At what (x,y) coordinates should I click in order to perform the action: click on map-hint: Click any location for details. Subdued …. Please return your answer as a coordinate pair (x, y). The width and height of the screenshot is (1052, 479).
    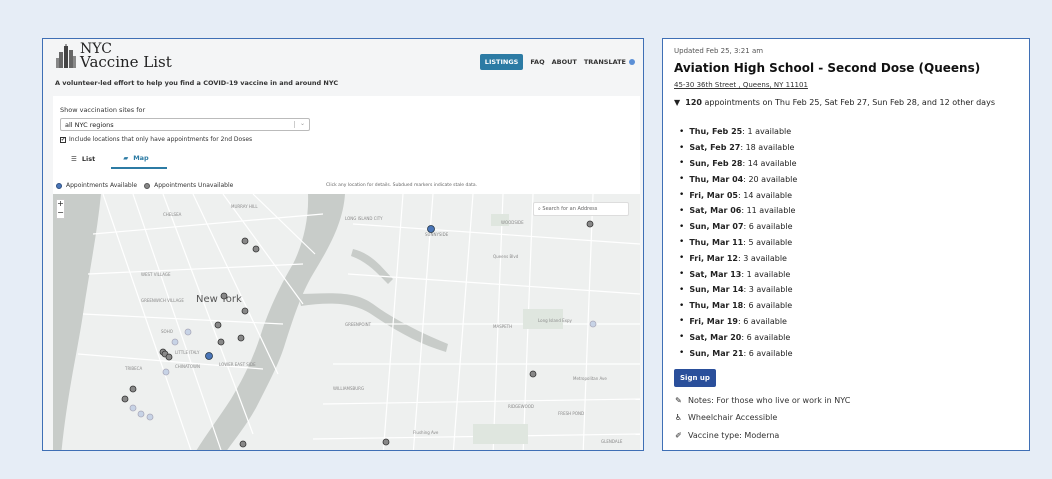
    Looking at the image, I should click on (402, 185).